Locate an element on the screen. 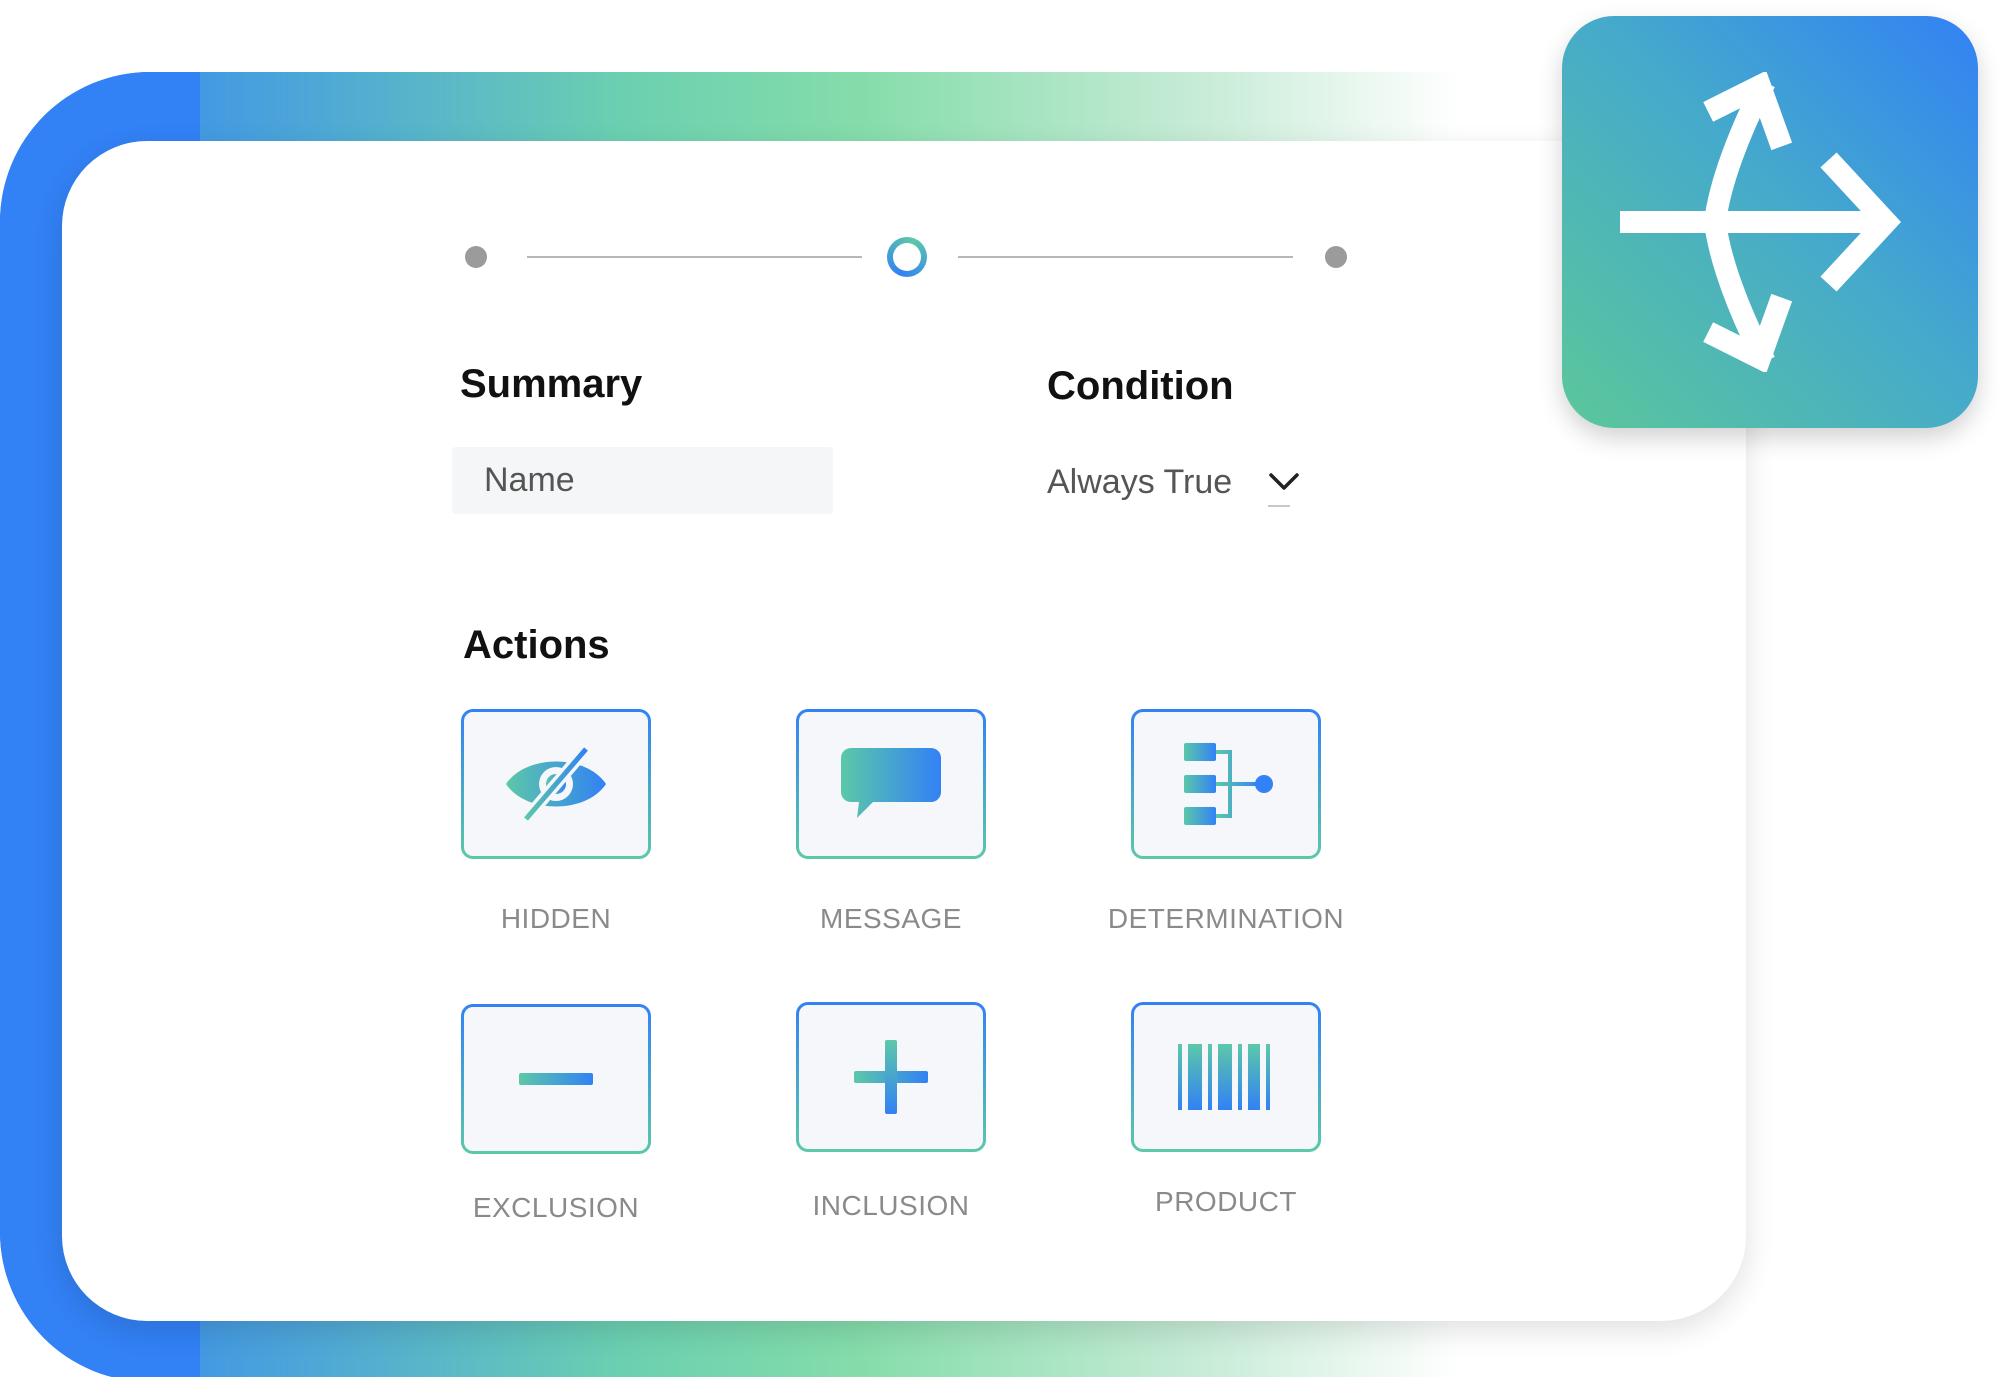 The image size is (2000, 1377). action-hidden: HIDDEN is located at coordinates (556, 821).